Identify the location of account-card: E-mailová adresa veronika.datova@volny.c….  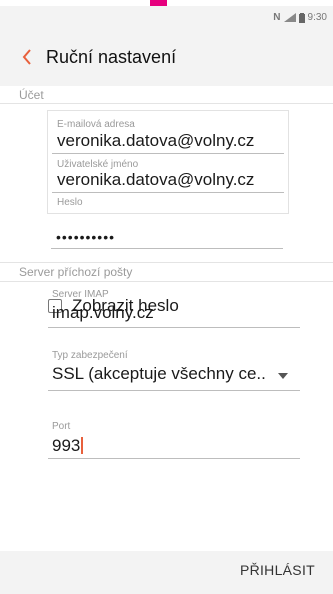
(168, 162).